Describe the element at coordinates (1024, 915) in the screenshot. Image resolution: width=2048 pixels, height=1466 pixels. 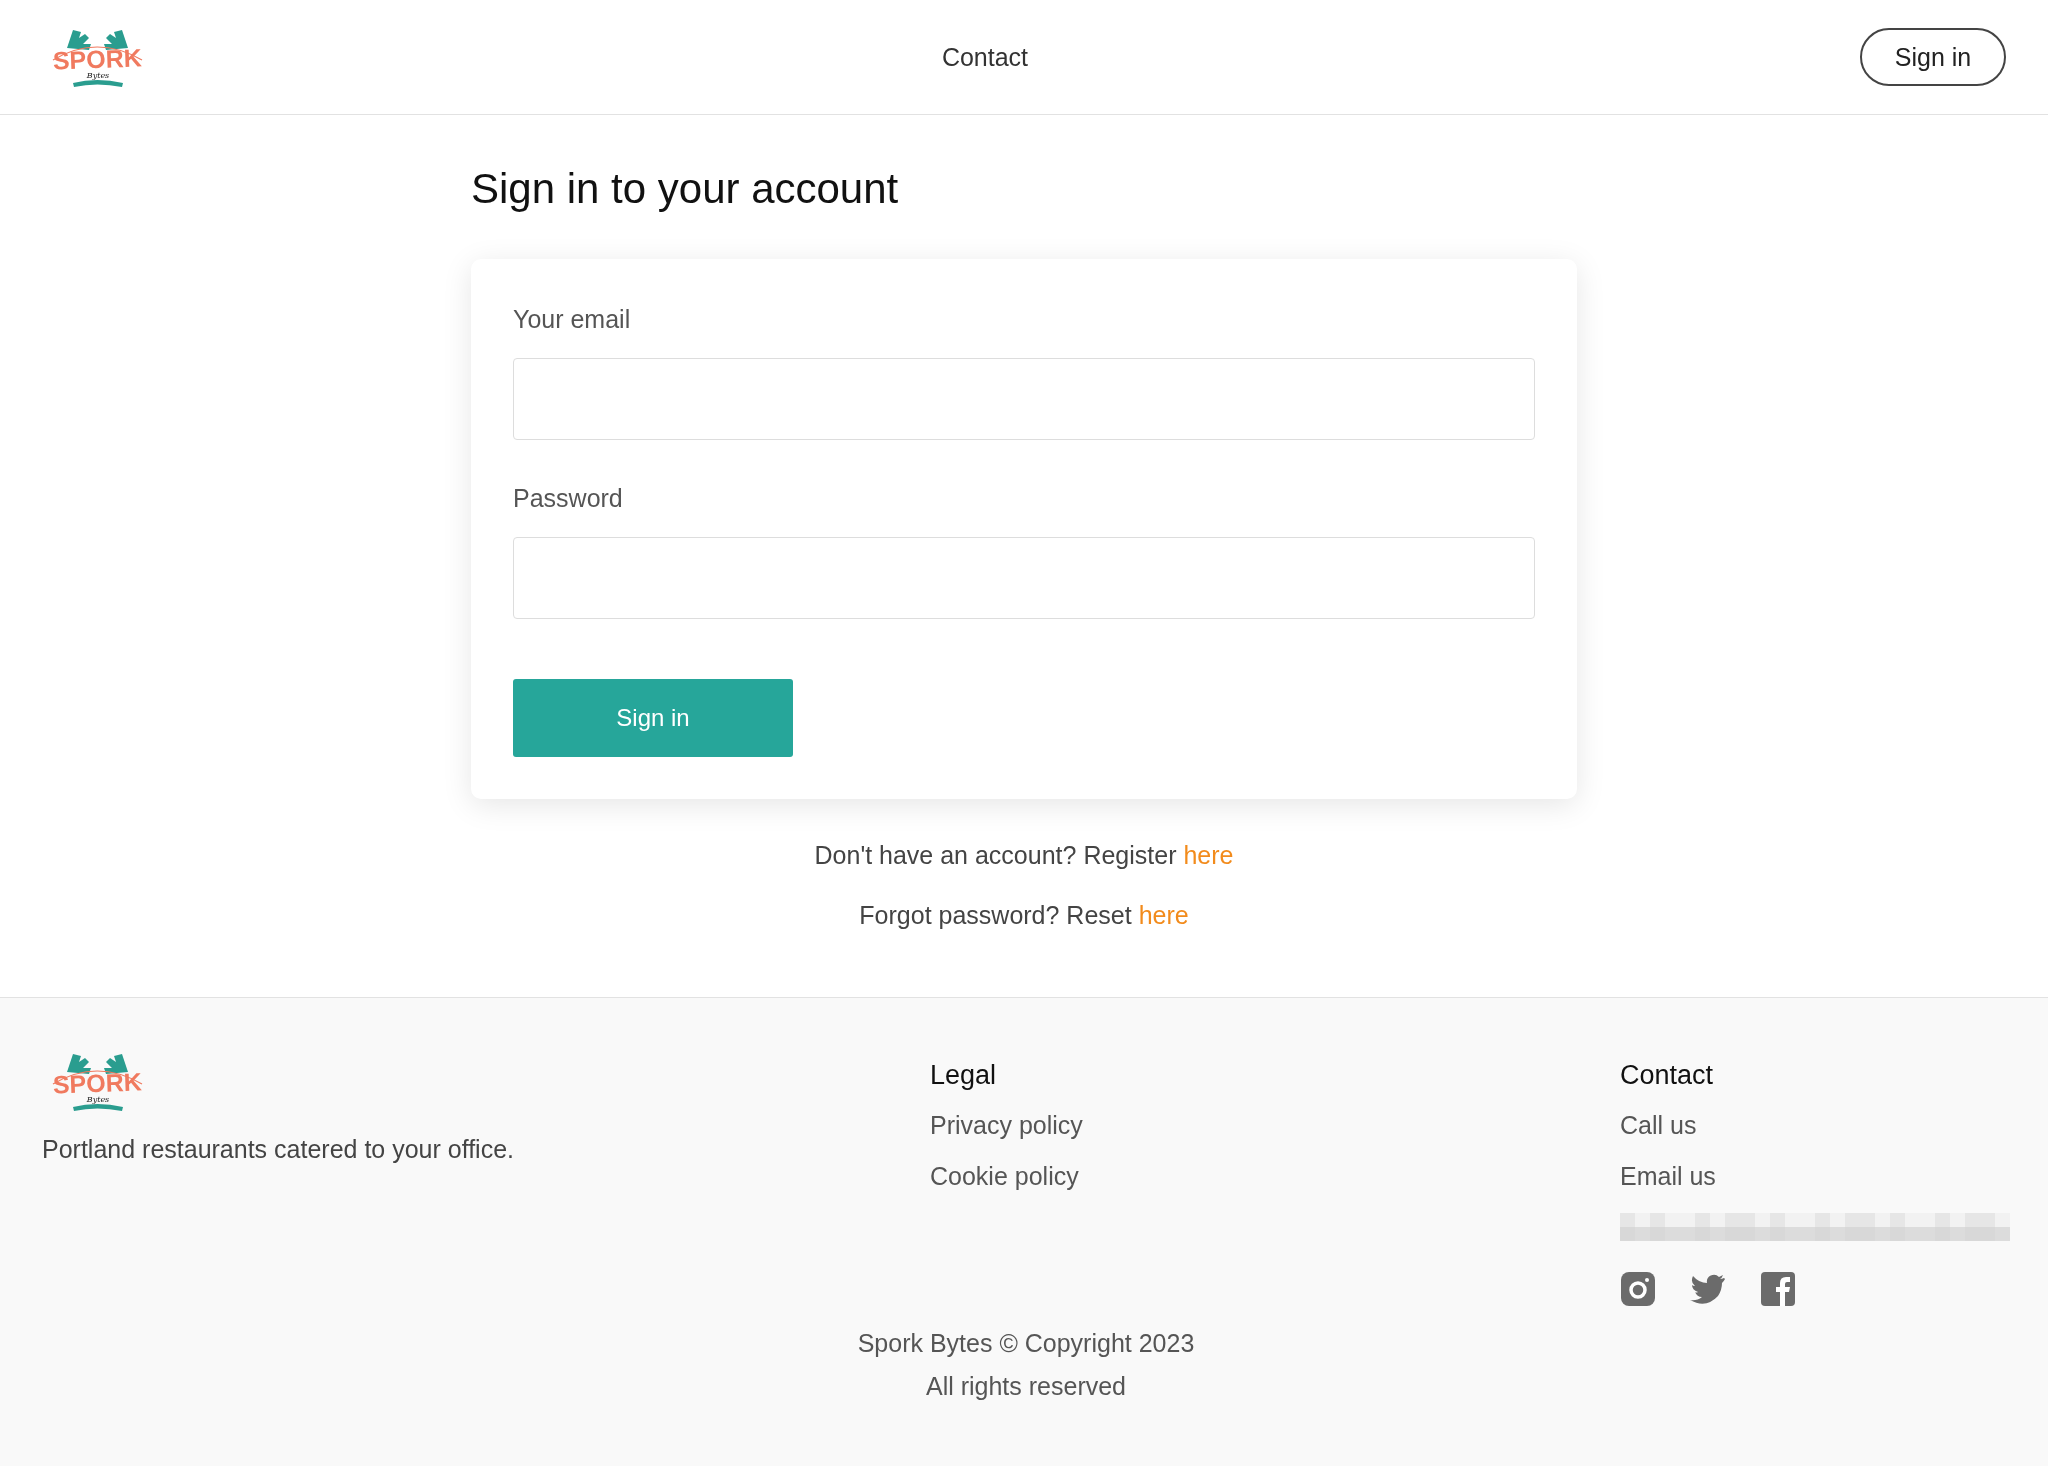
I see `help-text: Forgot password? Reset here` at that location.